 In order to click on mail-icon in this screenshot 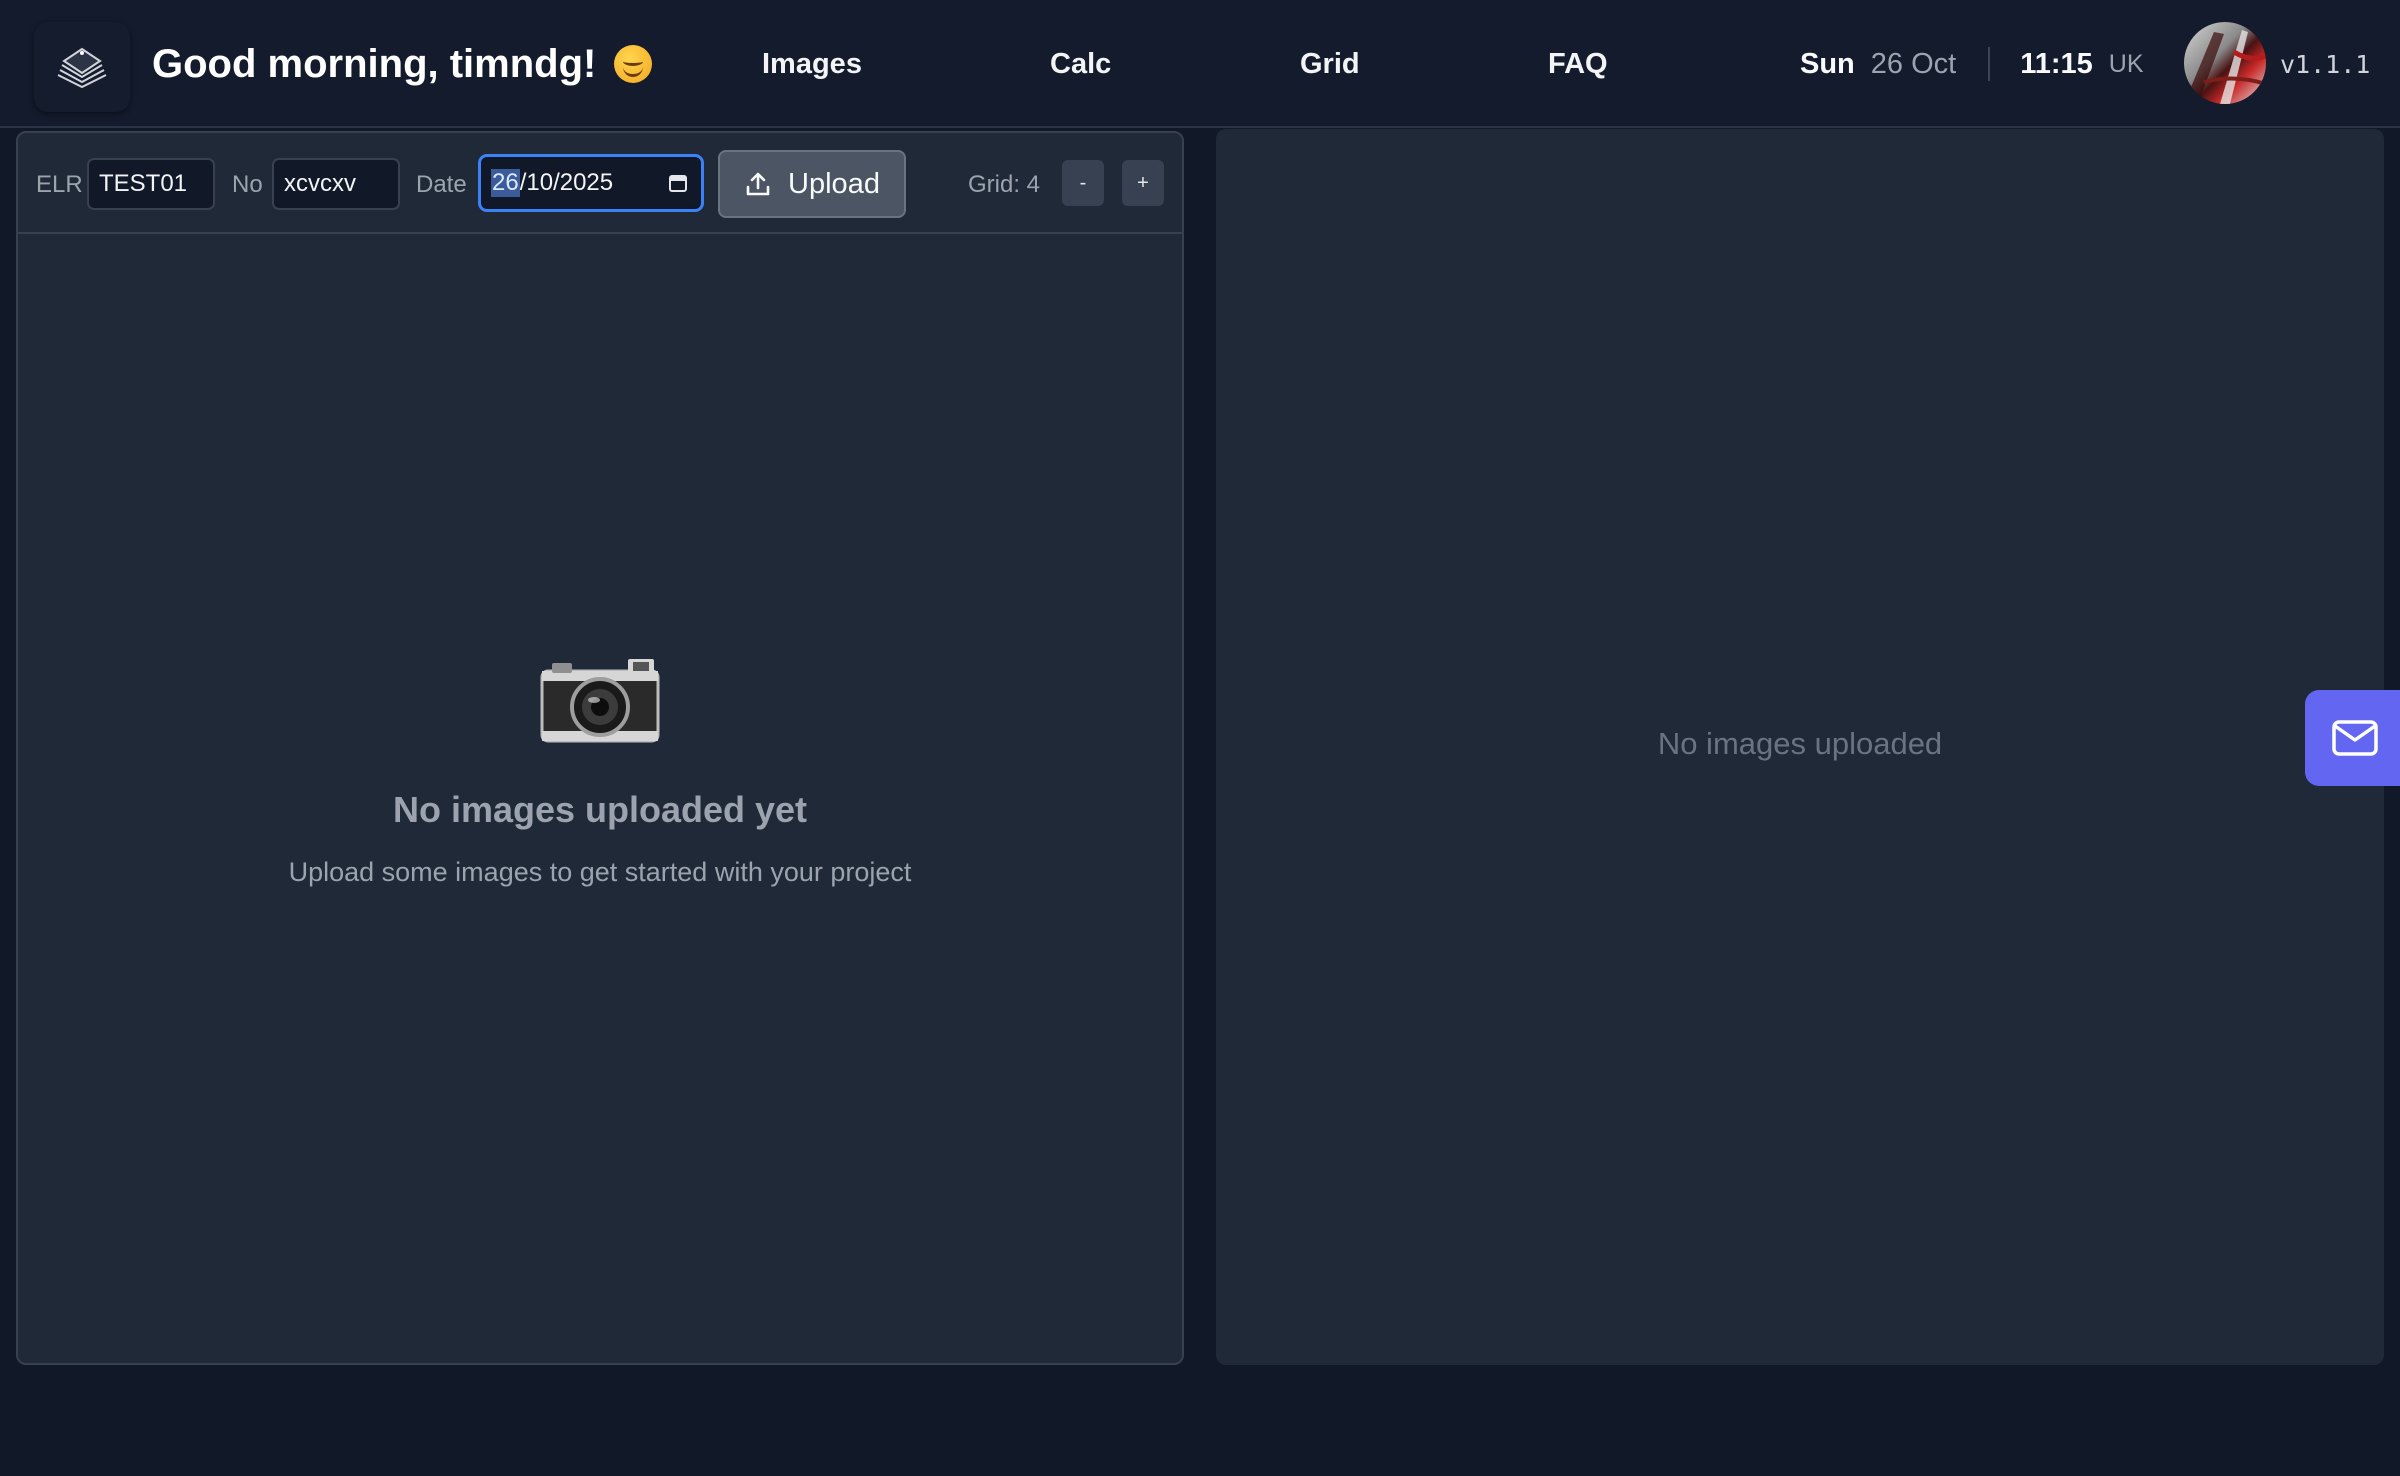, I will do `click(2355, 738)`.